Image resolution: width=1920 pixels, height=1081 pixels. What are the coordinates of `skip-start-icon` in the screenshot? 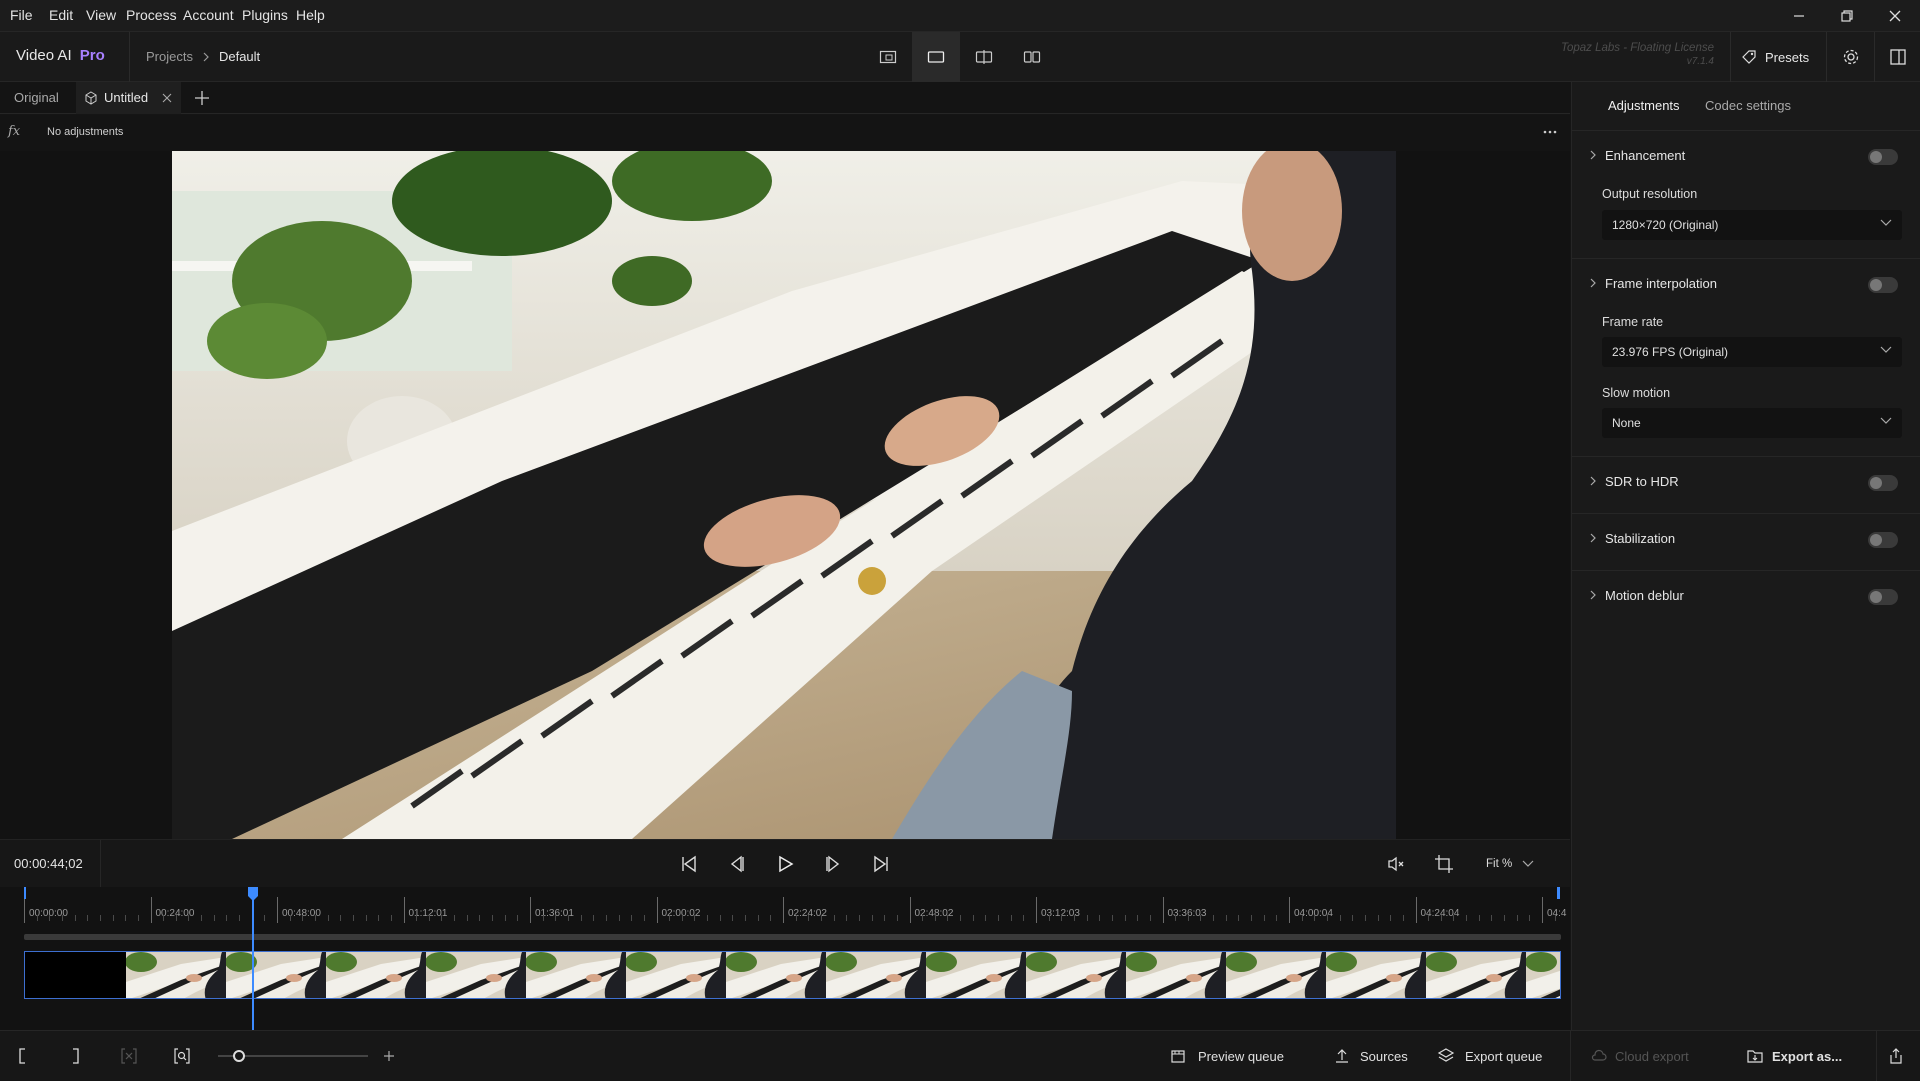 It's located at (689, 864).